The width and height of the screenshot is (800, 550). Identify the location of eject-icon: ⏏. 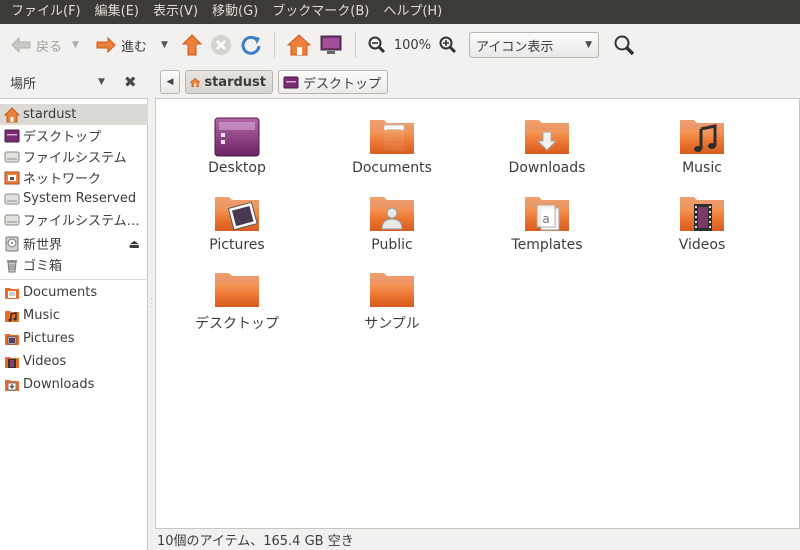
(134, 244).